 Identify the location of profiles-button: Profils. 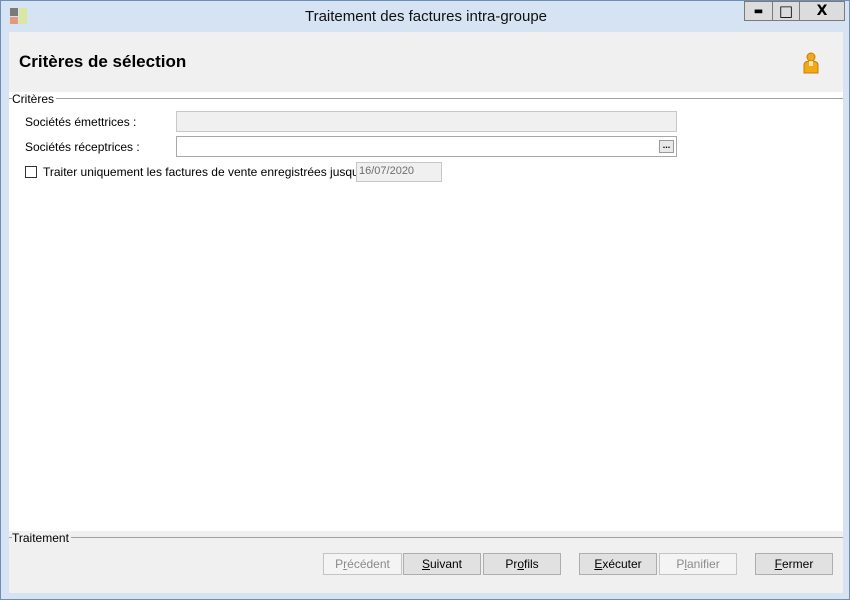
(522, 564).